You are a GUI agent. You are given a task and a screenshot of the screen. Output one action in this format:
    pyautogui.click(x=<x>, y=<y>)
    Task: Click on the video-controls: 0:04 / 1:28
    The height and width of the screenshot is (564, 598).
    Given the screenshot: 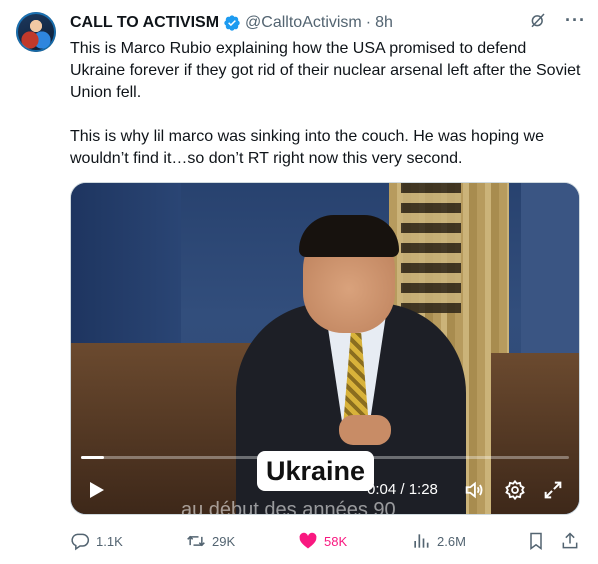 What is the action you would take?
    pyautogui.click(x=325, y=490)
    